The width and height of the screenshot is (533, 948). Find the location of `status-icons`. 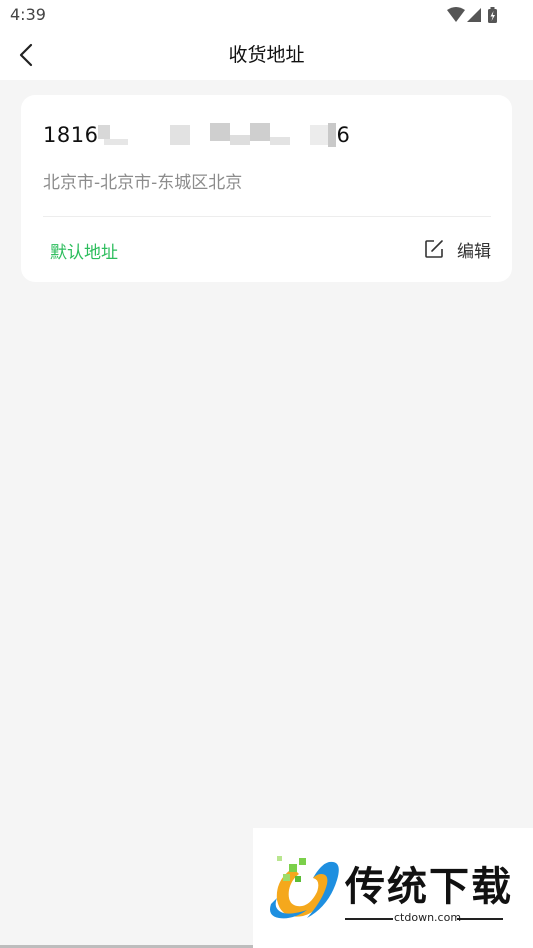

status-icons is located at coordinates (475, 15).